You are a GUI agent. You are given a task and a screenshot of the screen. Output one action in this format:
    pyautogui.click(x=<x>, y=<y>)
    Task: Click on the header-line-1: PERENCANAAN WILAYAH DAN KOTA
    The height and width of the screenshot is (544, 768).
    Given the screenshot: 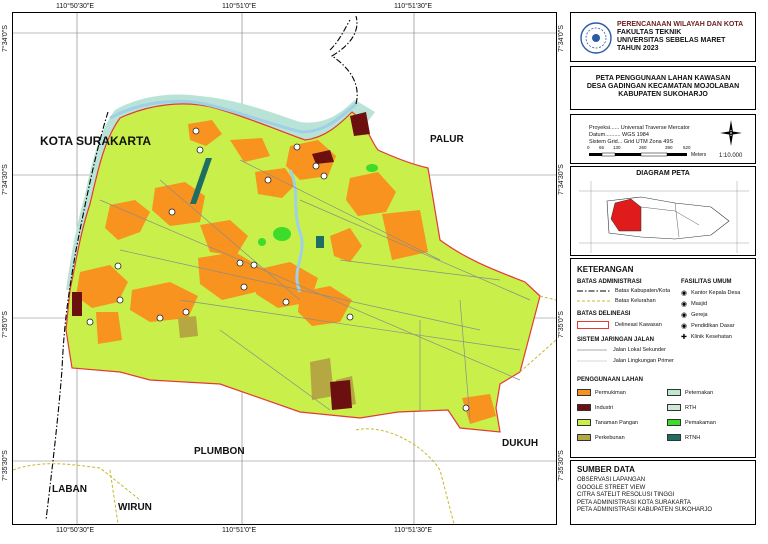 What is the action you would take?
    pyautogui.click(x=680, y=24)
    